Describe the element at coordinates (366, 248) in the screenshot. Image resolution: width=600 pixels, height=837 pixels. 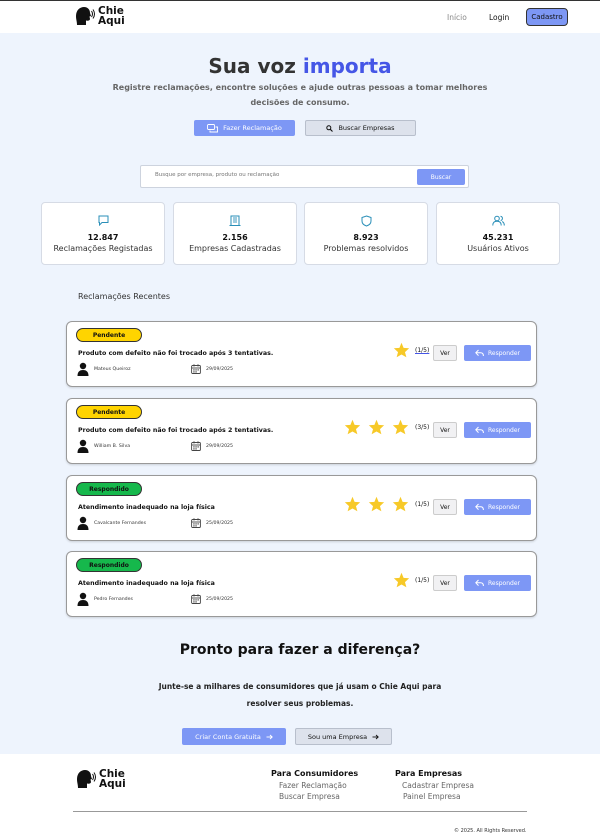
I see `stat-label: Problemas resolvidos` at that location.